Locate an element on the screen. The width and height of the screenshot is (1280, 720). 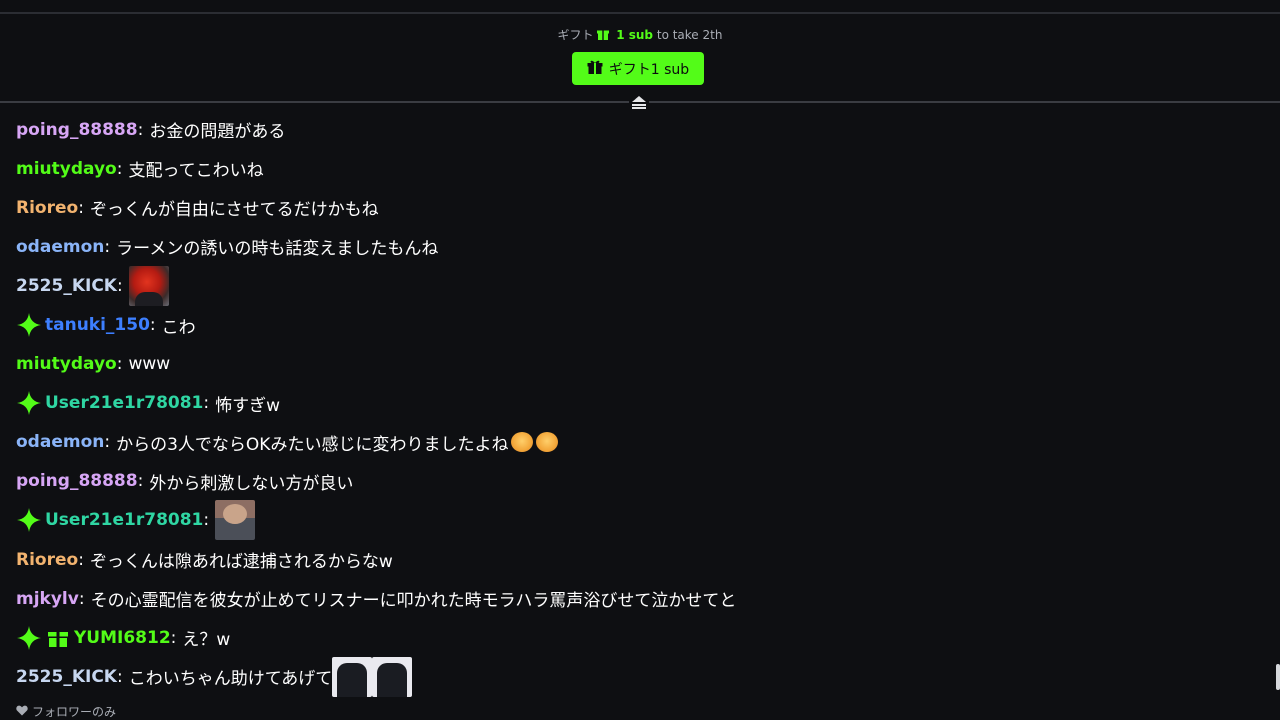
chat-mode-indicator: フォロワーのみ is located at coordinates (66, 711).